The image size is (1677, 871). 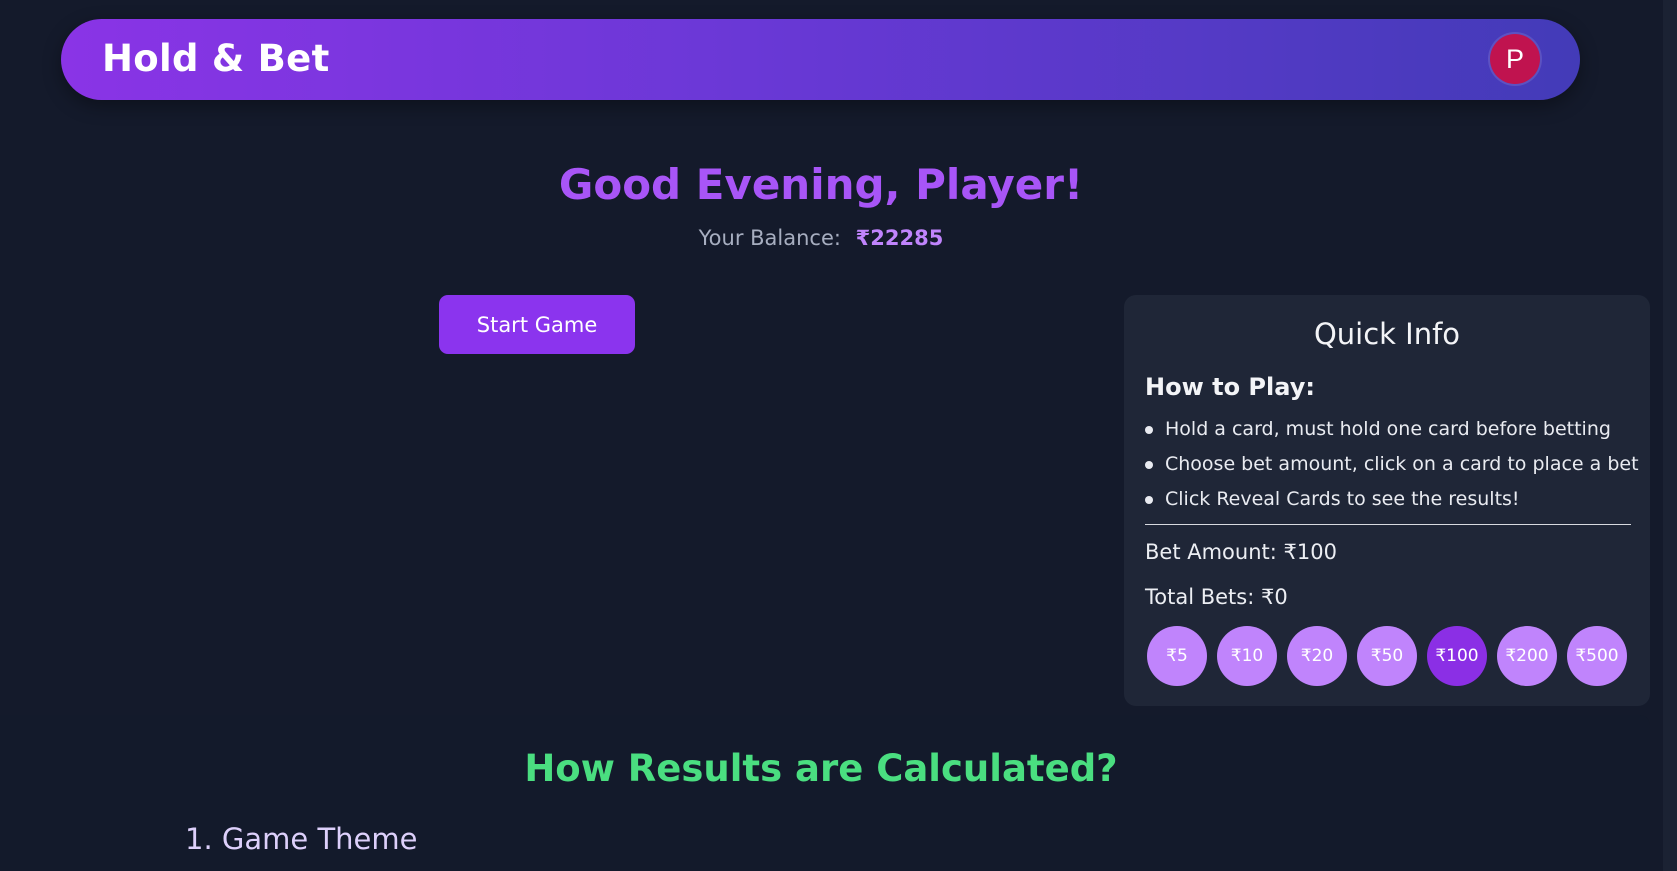 What do you see at coordinates (537, 324) in the screenshot?
I see `start-game-button: Start Game` at bounding box center [537, 324].